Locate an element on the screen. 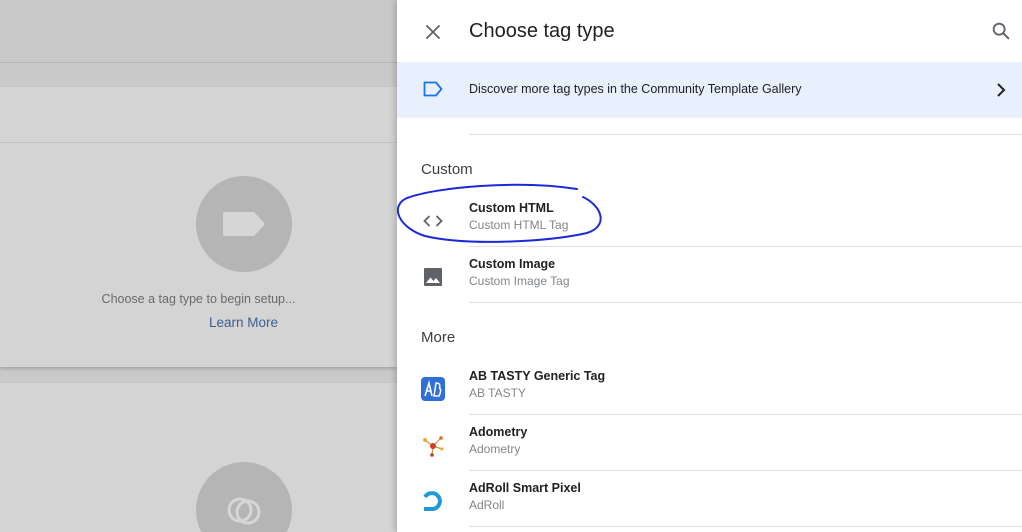 The height and width of the screenshot is (532, 1022). tag-type-name: AdRoll Smart Pixel is located at coordinates (525, 488).